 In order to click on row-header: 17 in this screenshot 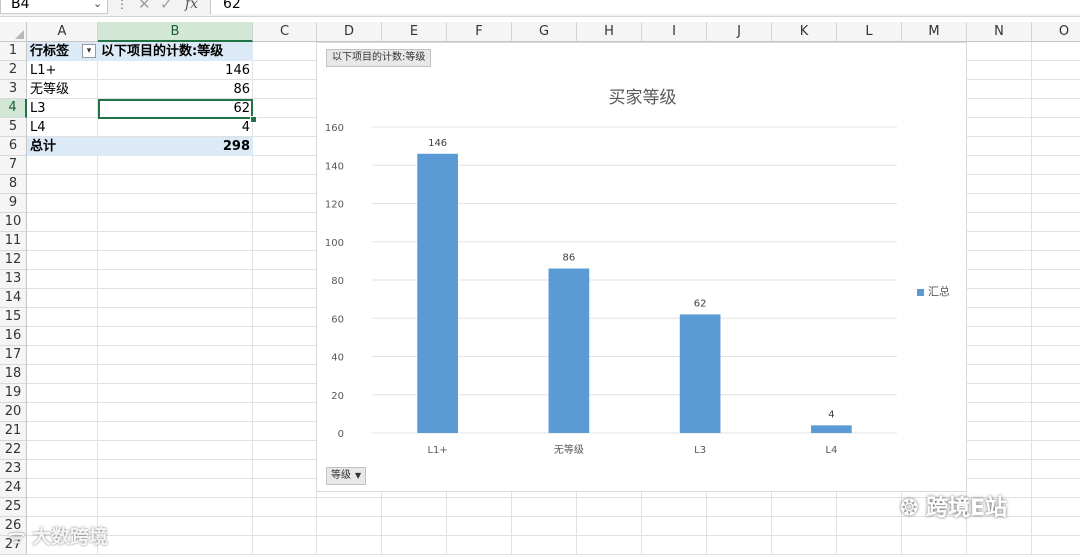, I will do `click(13, 355)`.